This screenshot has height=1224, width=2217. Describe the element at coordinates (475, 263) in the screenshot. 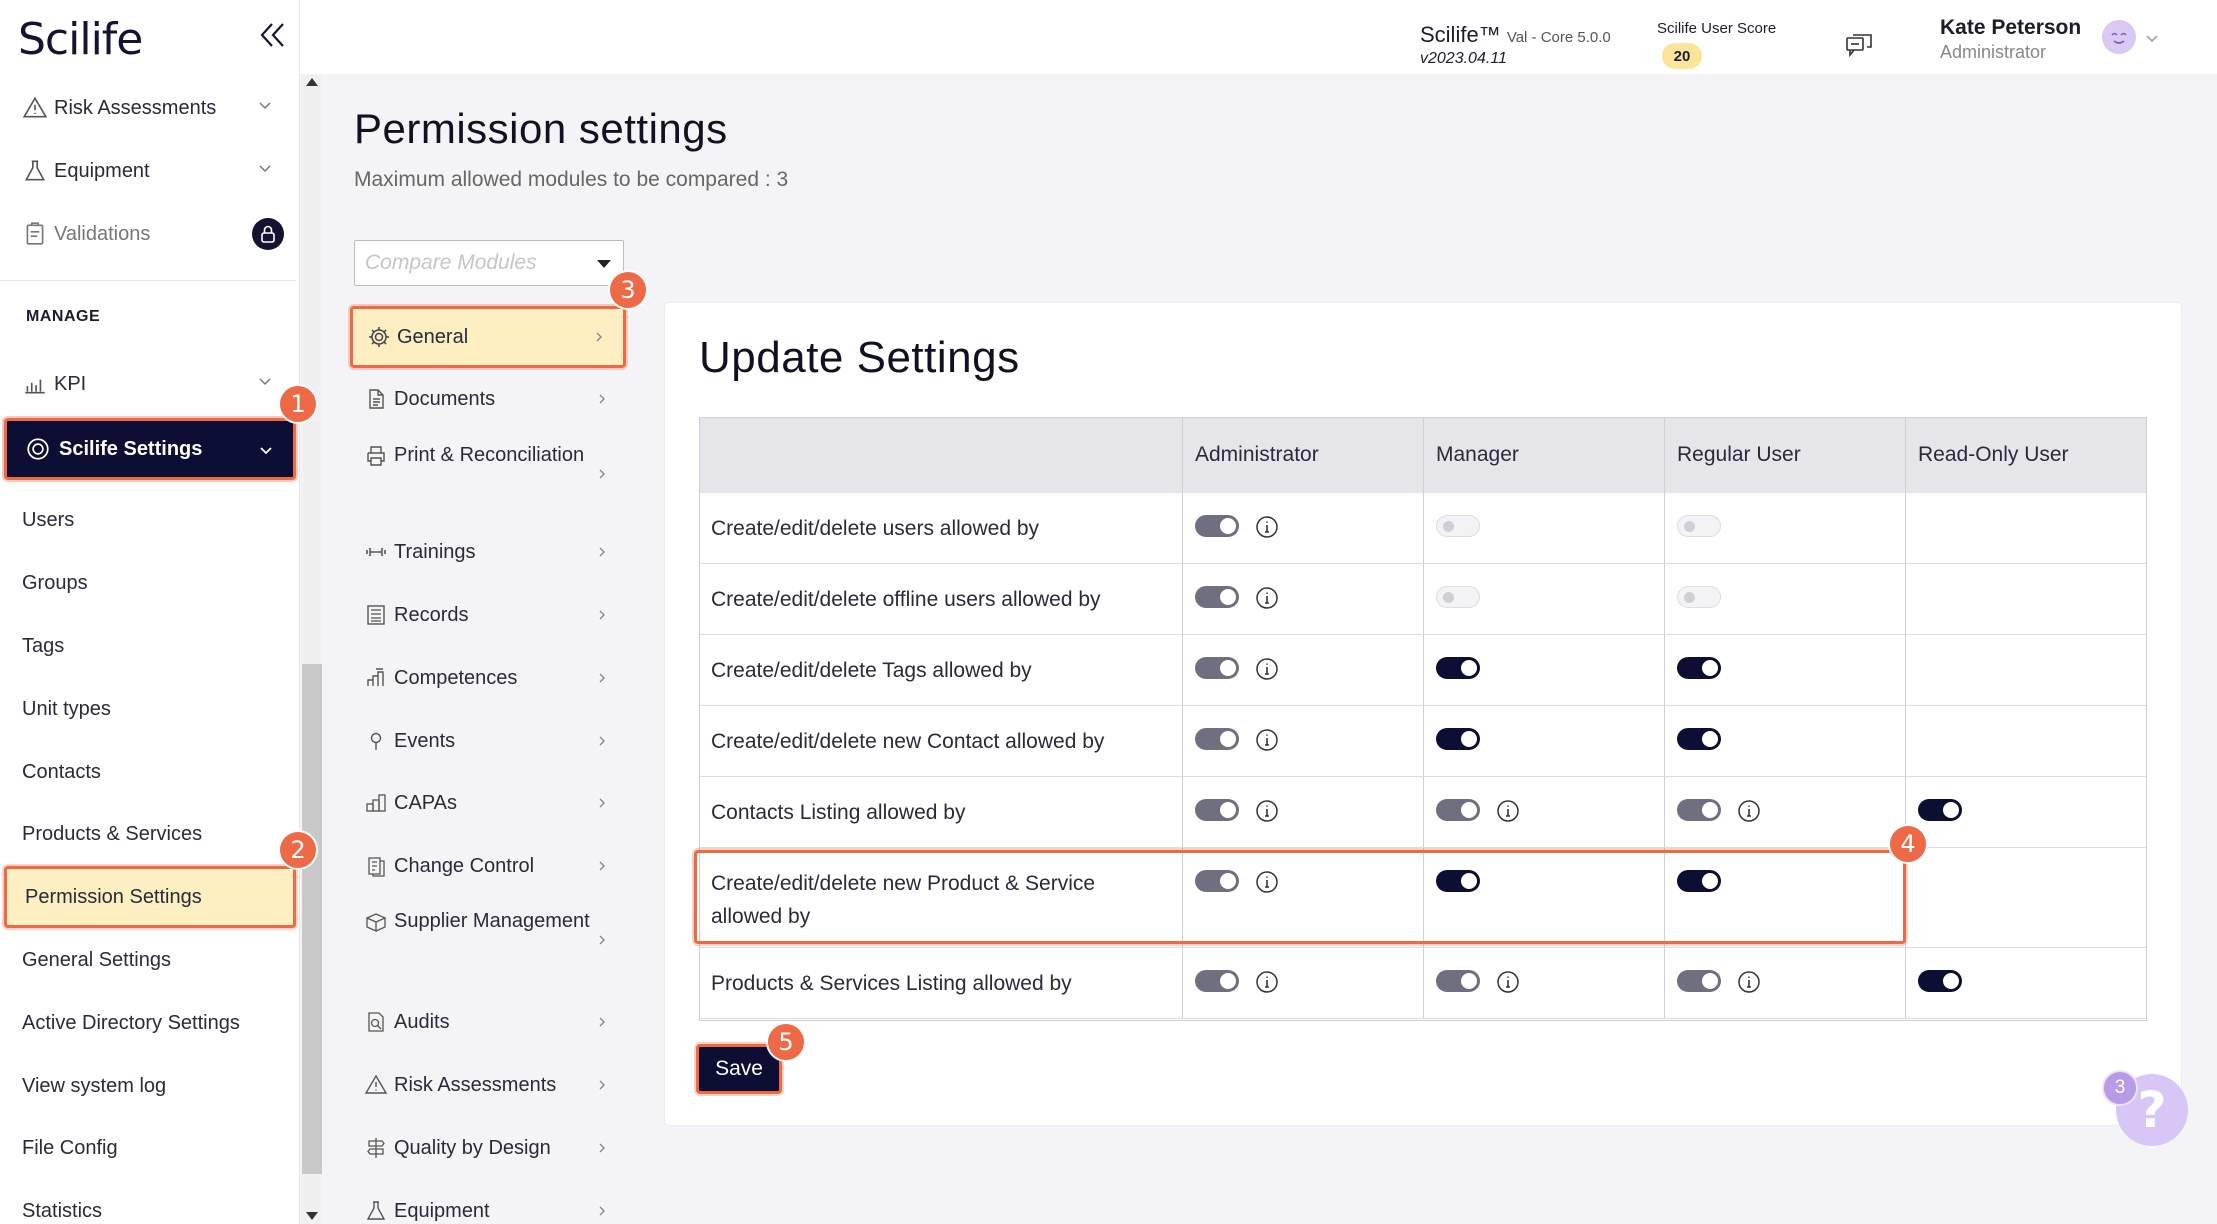

I see `compare-modules-input` at that location.